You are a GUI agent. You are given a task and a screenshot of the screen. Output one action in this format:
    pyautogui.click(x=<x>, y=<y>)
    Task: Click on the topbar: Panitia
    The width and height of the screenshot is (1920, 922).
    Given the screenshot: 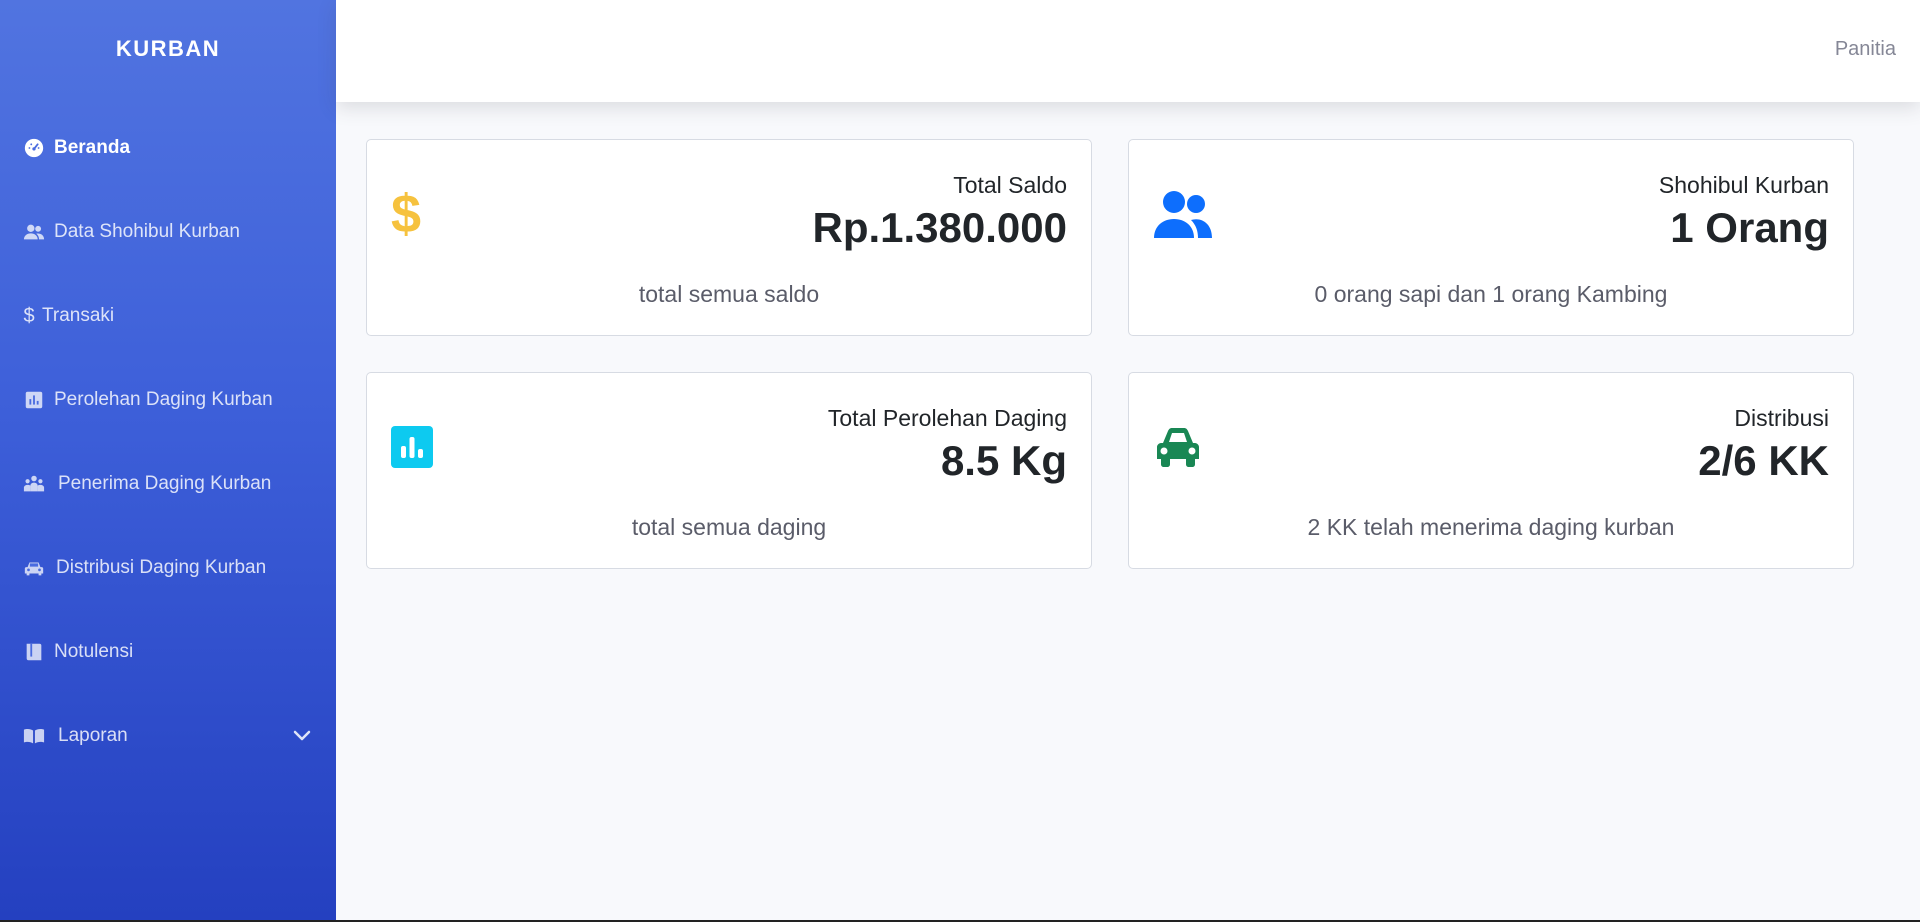 What is the action you would take?
    pyautogui.click(x=1128, y=51)
    